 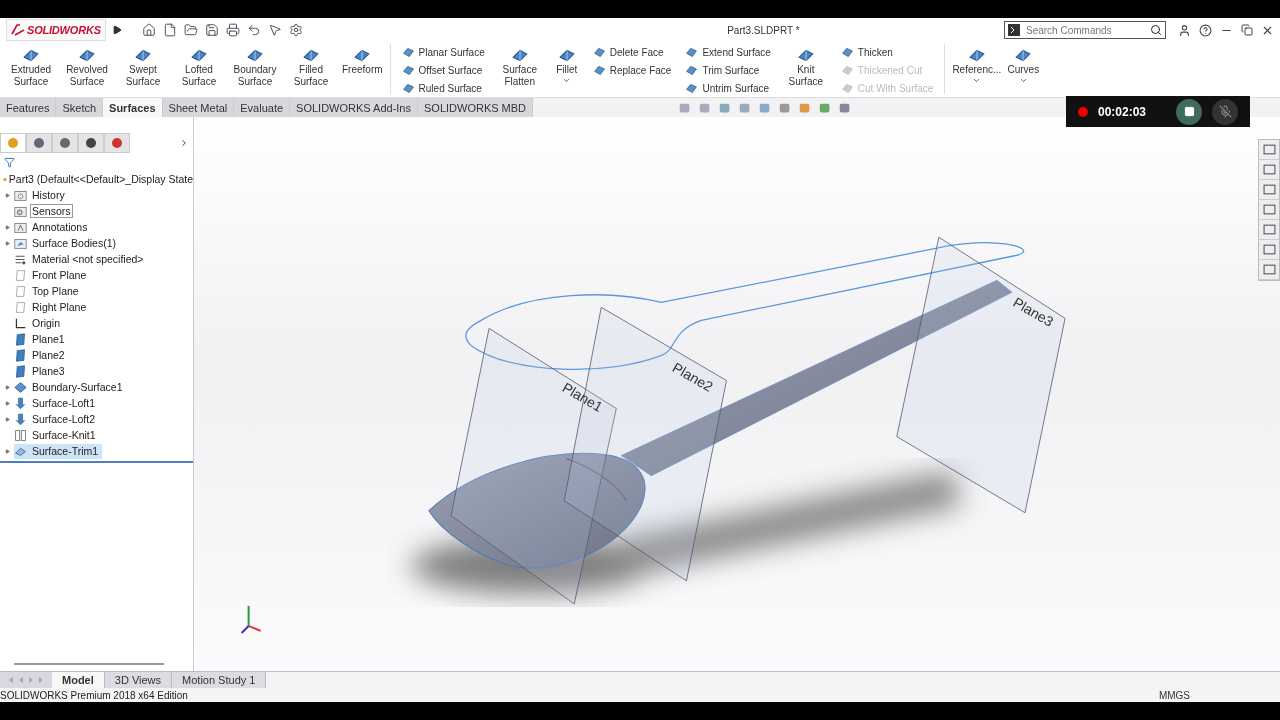 What do you see at coordinates (41, 339) in the screenshot?
I see `tree-item: Plane1` at bounding box center [41, 339].